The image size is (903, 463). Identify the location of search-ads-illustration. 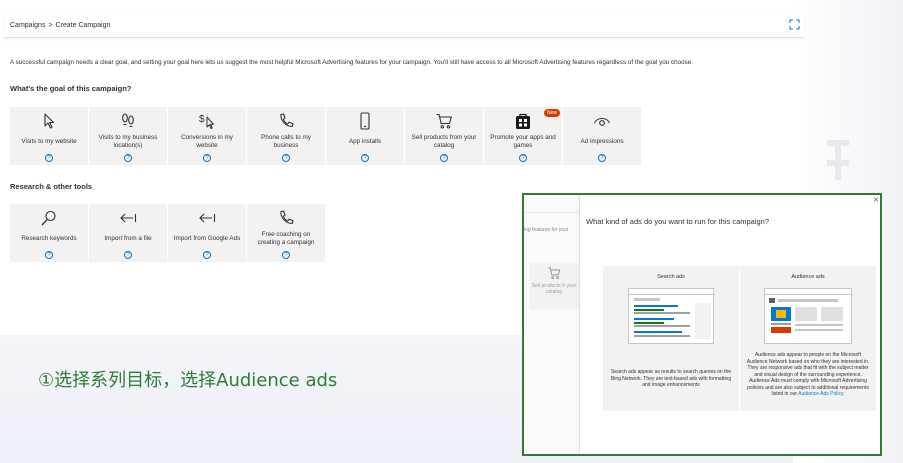
(671, 316).